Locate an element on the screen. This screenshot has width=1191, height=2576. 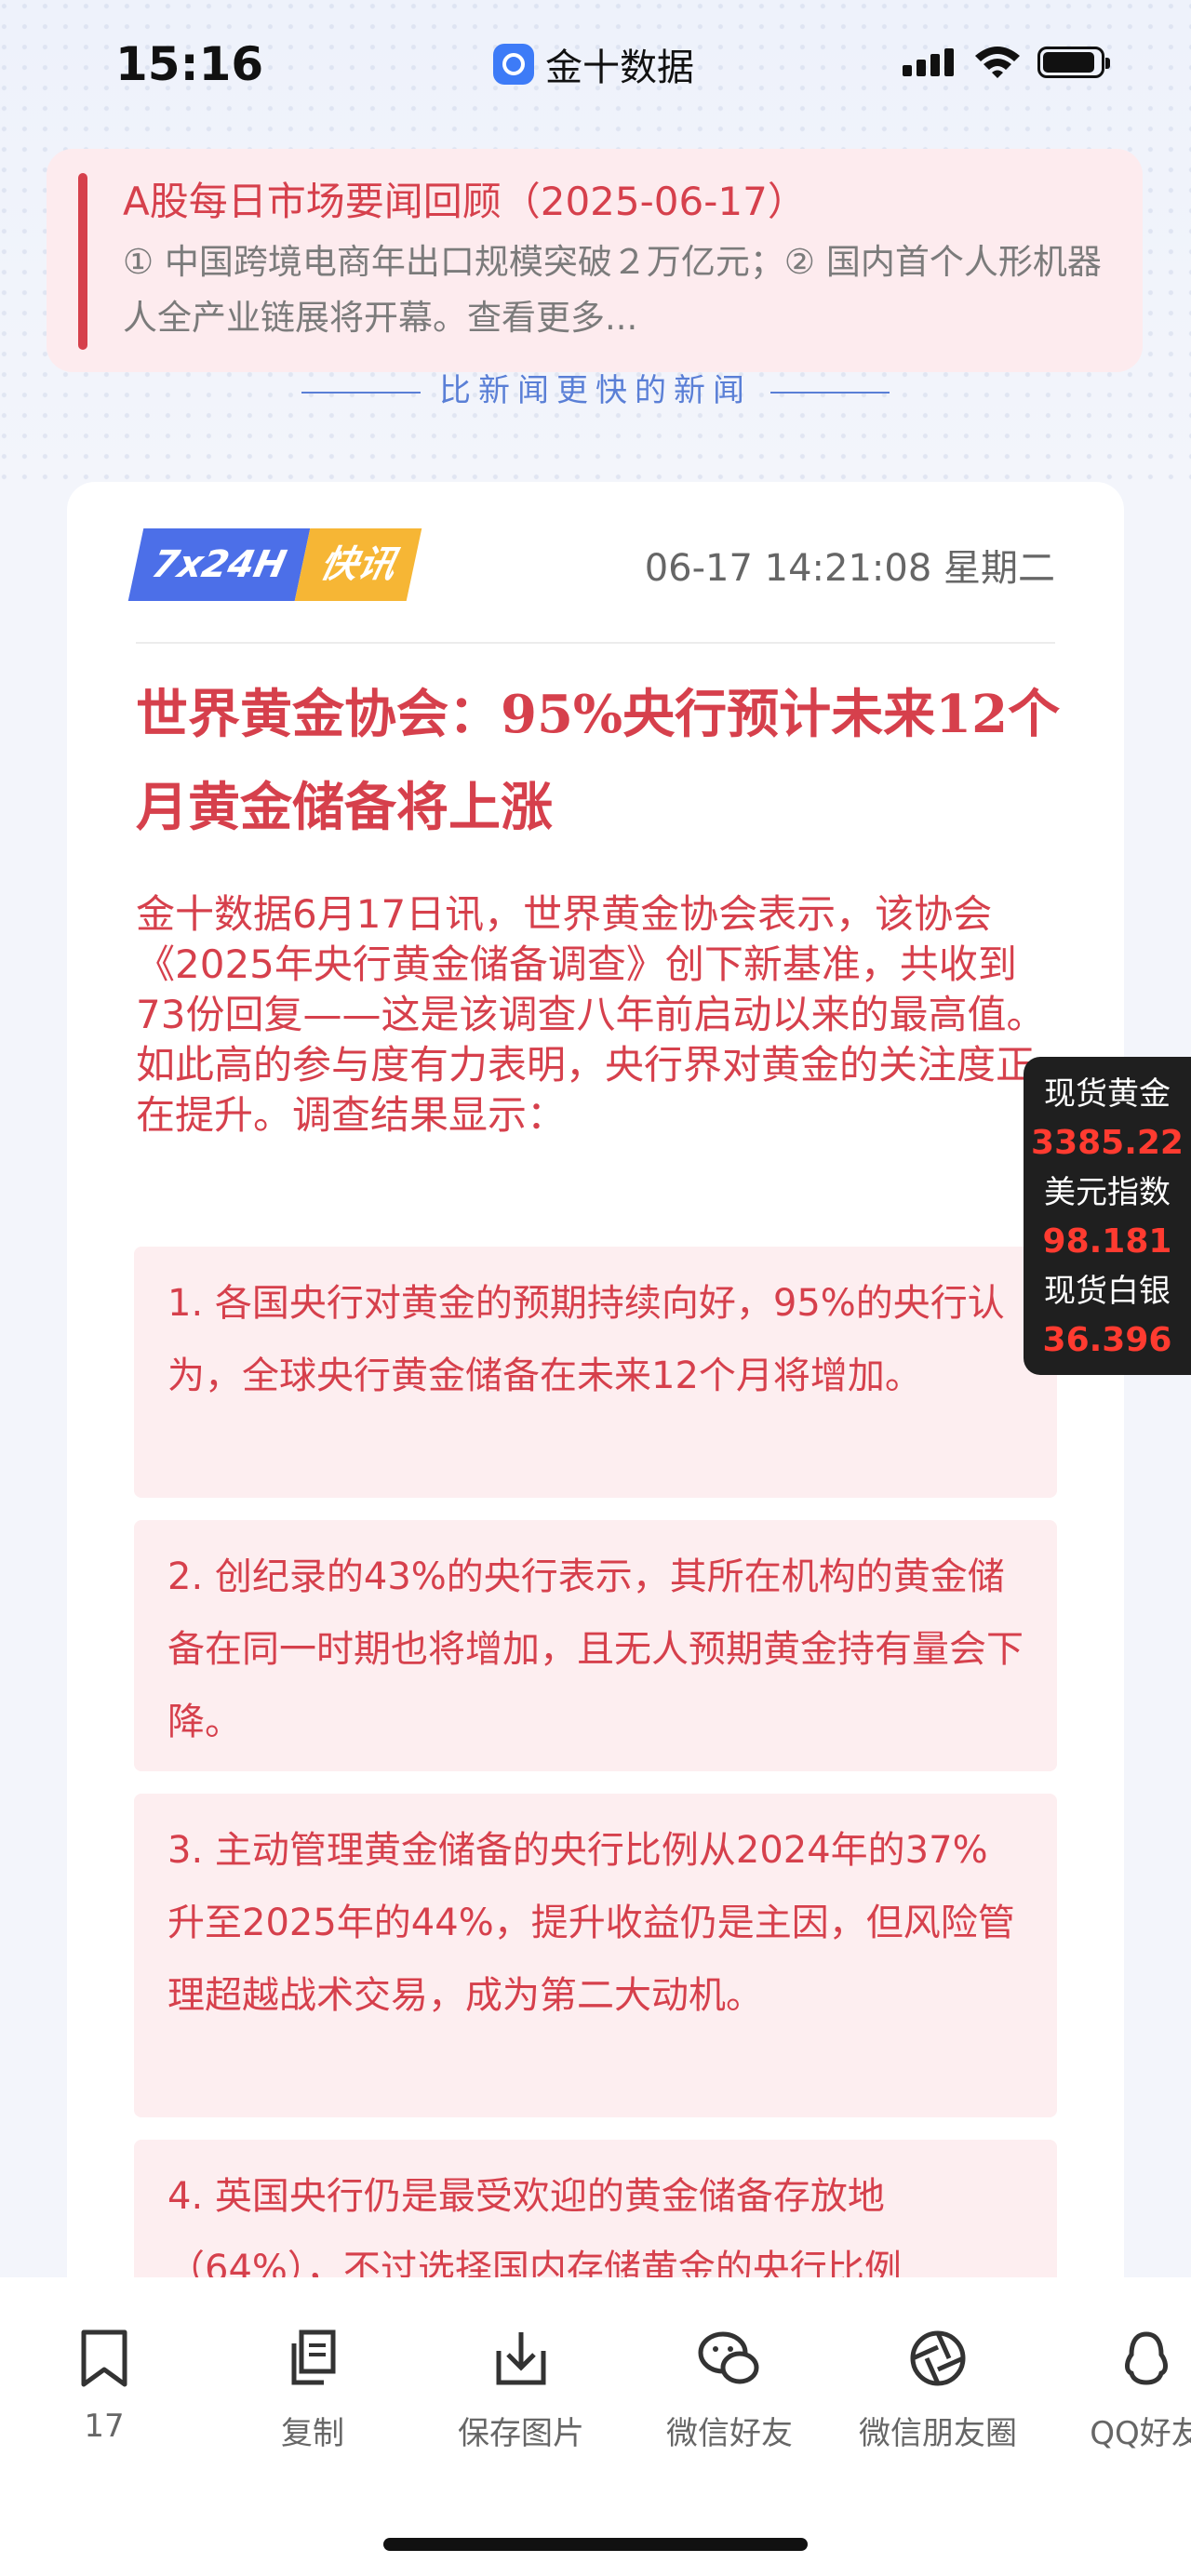
download-icon is located at coordinates (521, 2358).